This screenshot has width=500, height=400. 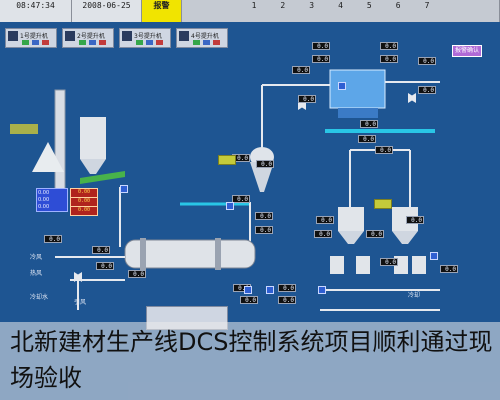 I want to click on readout-13: 0.0, so click(x=264, y=216).